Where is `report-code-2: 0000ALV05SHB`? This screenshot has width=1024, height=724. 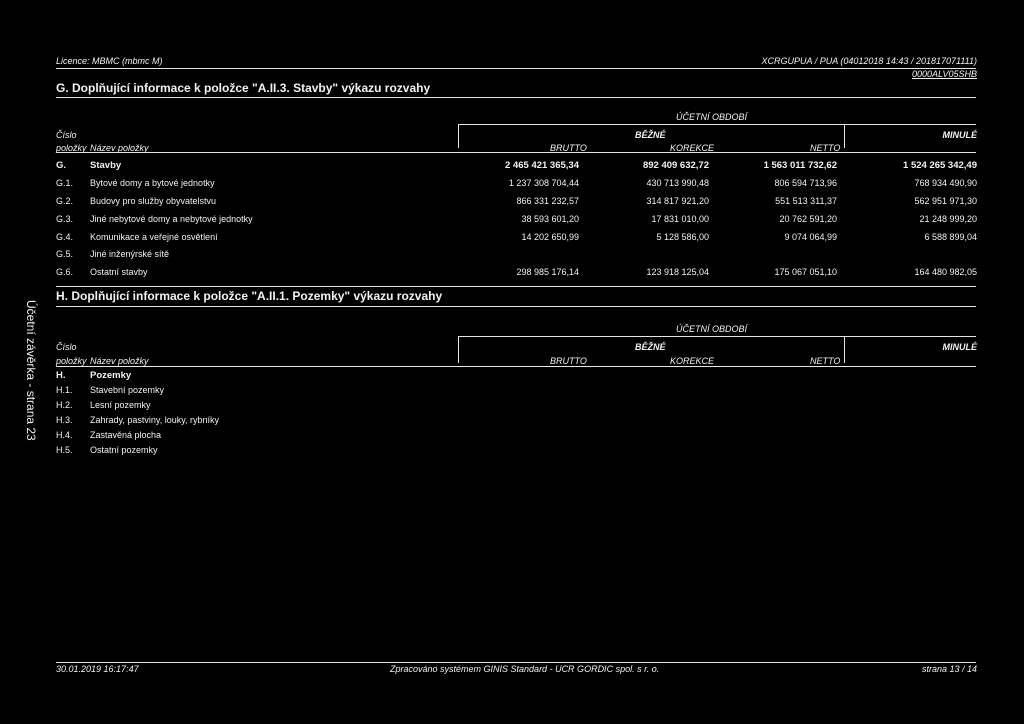 report-code-2: 0000ALV05SHB is located at coordinates (944, 74).